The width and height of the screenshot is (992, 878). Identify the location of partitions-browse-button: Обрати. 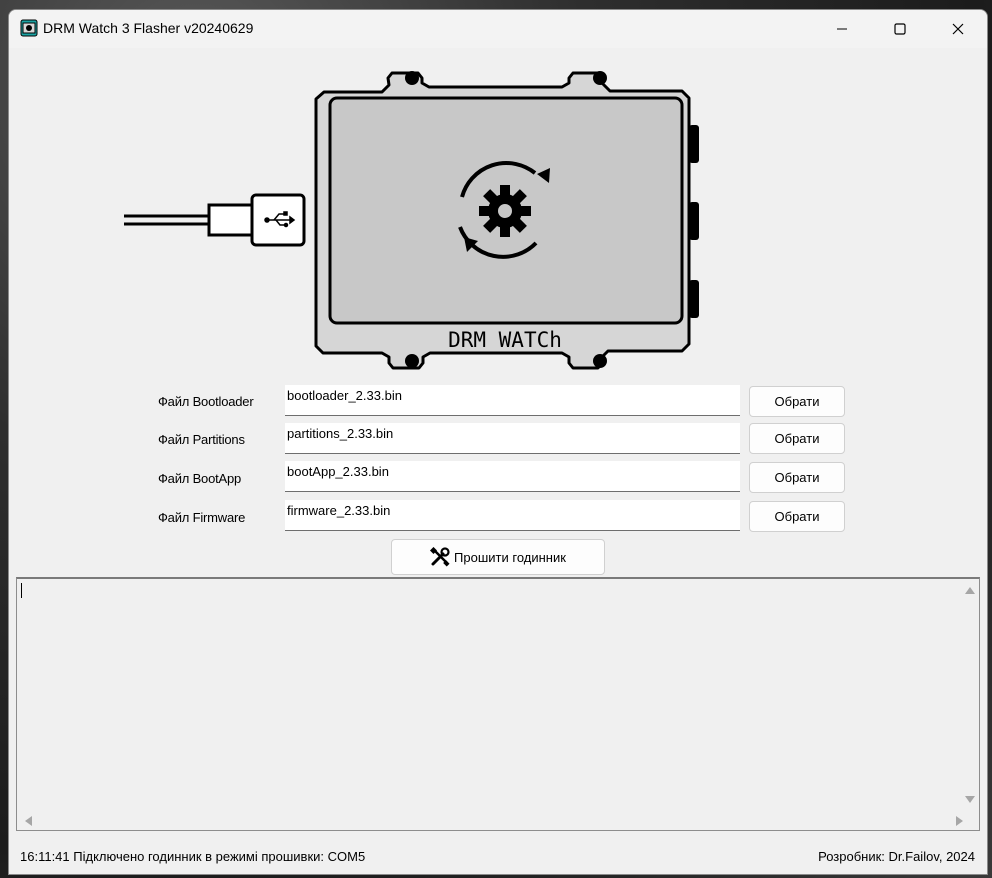
(797, 438).